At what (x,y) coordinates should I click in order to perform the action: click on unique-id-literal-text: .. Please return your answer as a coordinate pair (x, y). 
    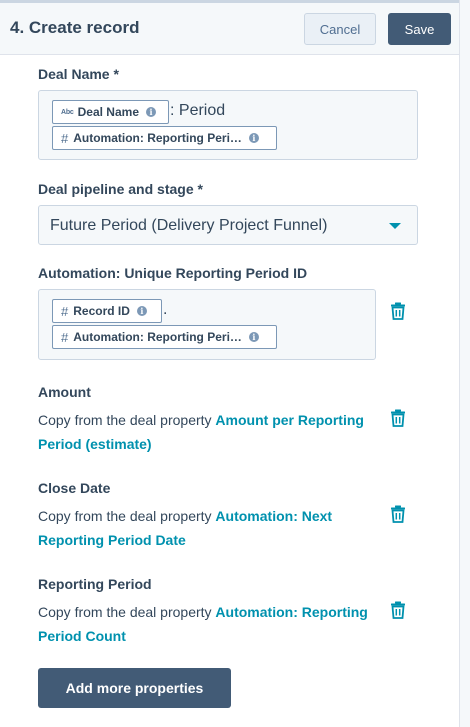
    Looking at the image, I should click on (165, 309).